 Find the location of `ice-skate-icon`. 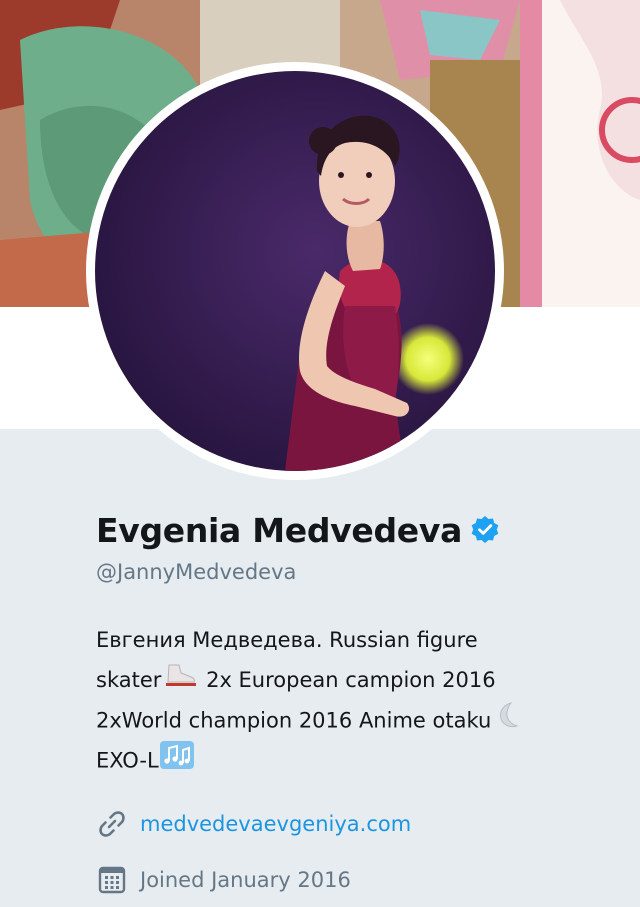

ice-skate-icon is located at coordinates (180, 681).